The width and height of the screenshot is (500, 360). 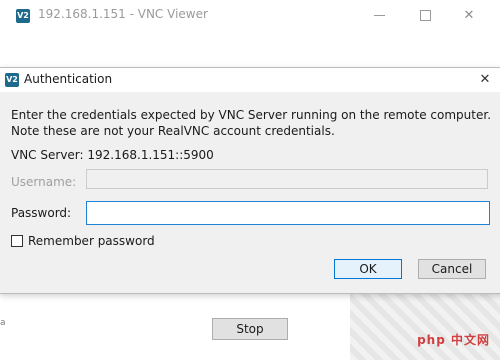 I want to click on server-value: 192.168.1.151::5900, so click(x=150, y=155).